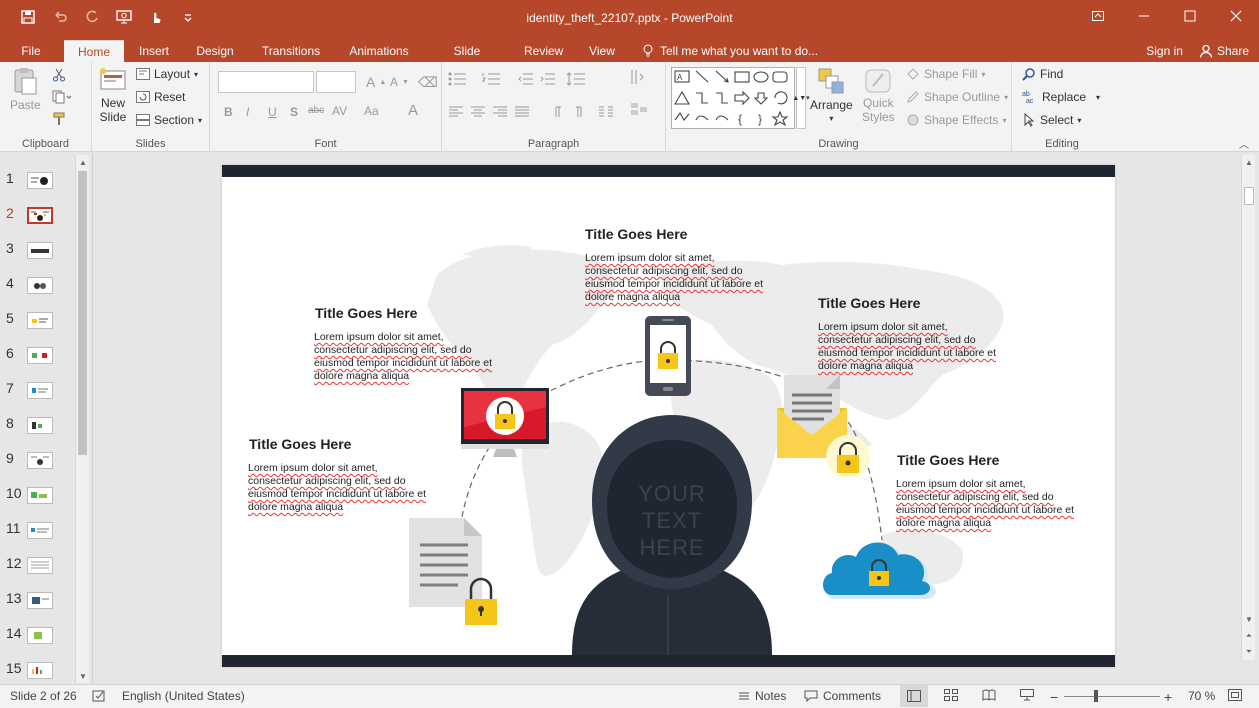  What do you see at coordinates (831, 94) in the screenshot?
I see `arrange-button: Arrange ▾` at bounding box center [831, 94].